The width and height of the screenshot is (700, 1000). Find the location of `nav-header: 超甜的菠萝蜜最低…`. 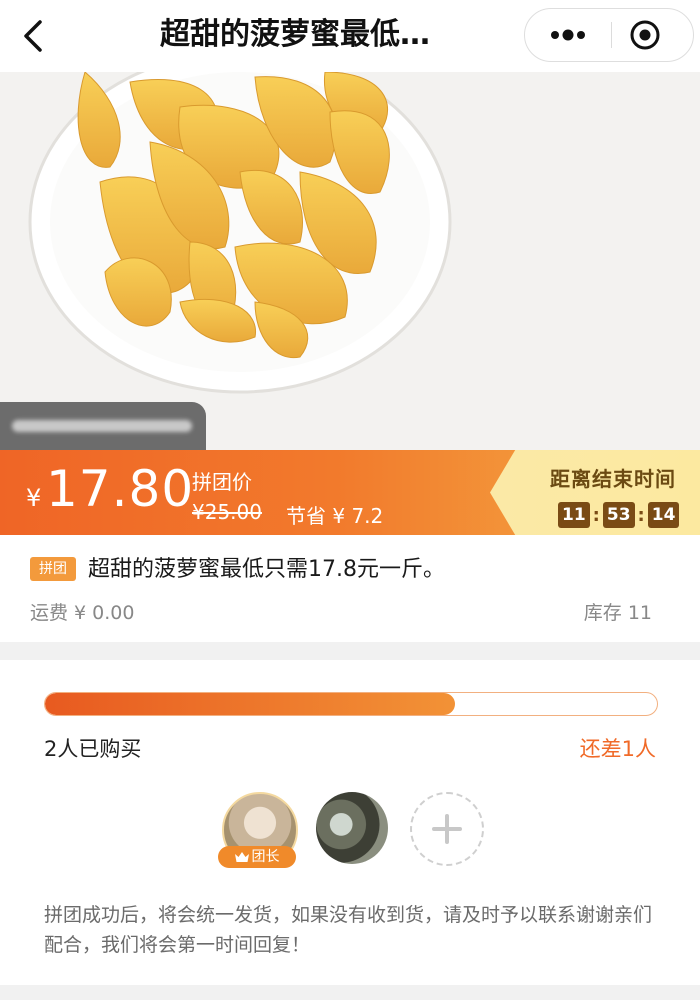

nav-header: 超甜的菠萝蜜最低… is located at coordinates (350, 36).